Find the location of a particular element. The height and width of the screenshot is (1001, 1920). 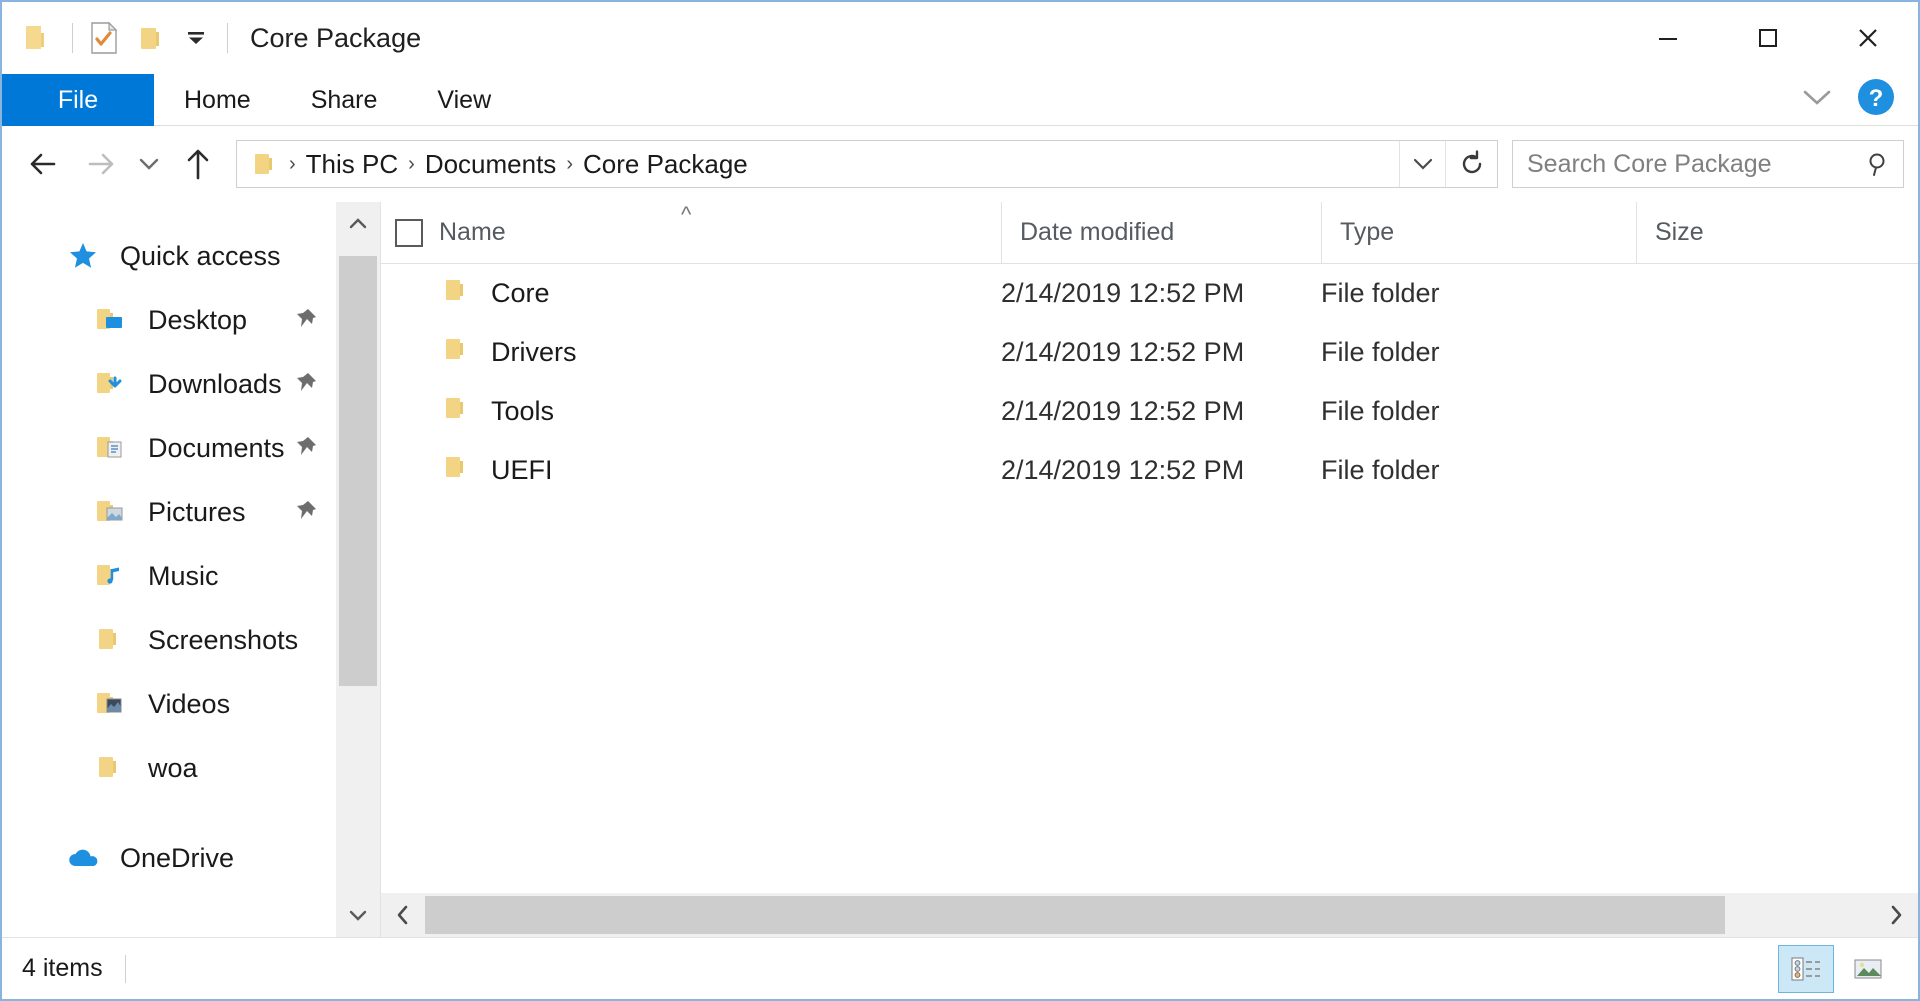

large-icons-view-button is located at coordinates (1868, 969).